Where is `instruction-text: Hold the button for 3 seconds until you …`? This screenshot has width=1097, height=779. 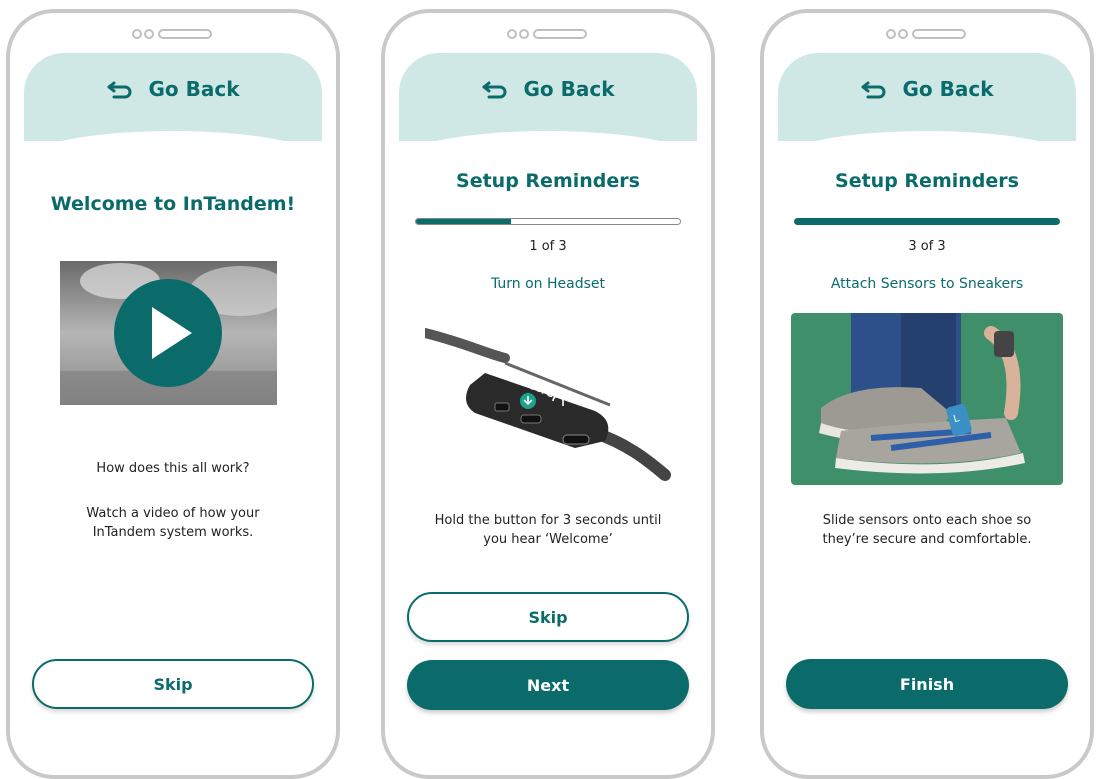
instruction-text: Hold the button for 3 seconds until you … is located at coordinates (548, 530).